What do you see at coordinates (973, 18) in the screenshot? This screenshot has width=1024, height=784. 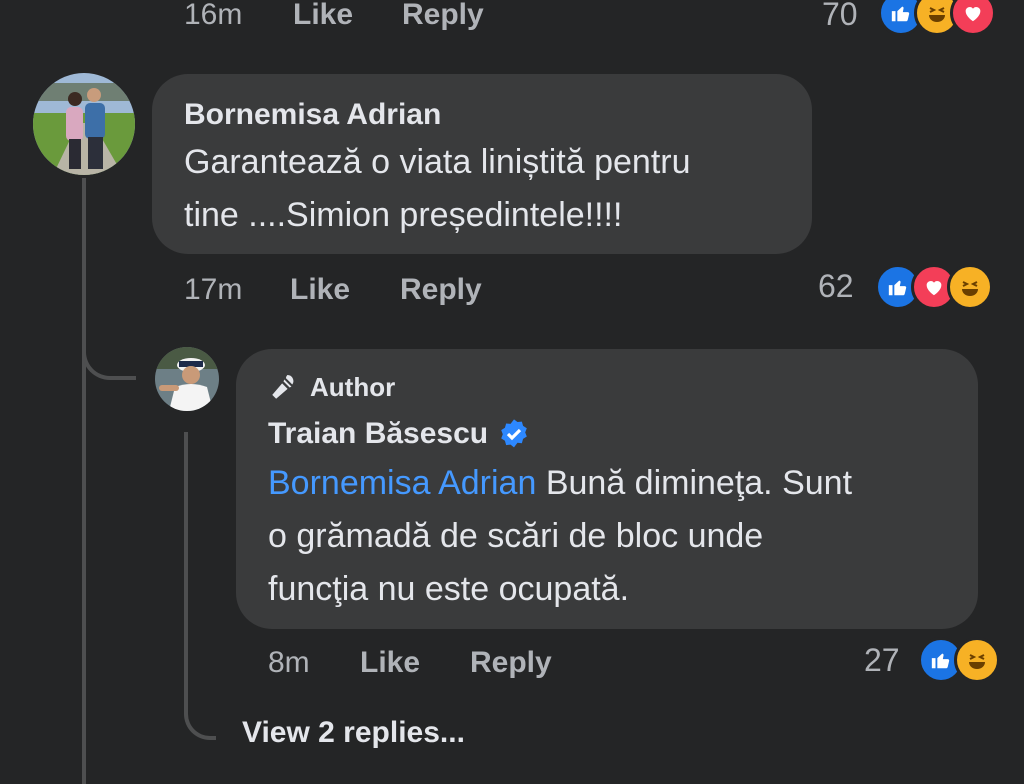 I see `heart-icon` at bounding box center [973, 18].